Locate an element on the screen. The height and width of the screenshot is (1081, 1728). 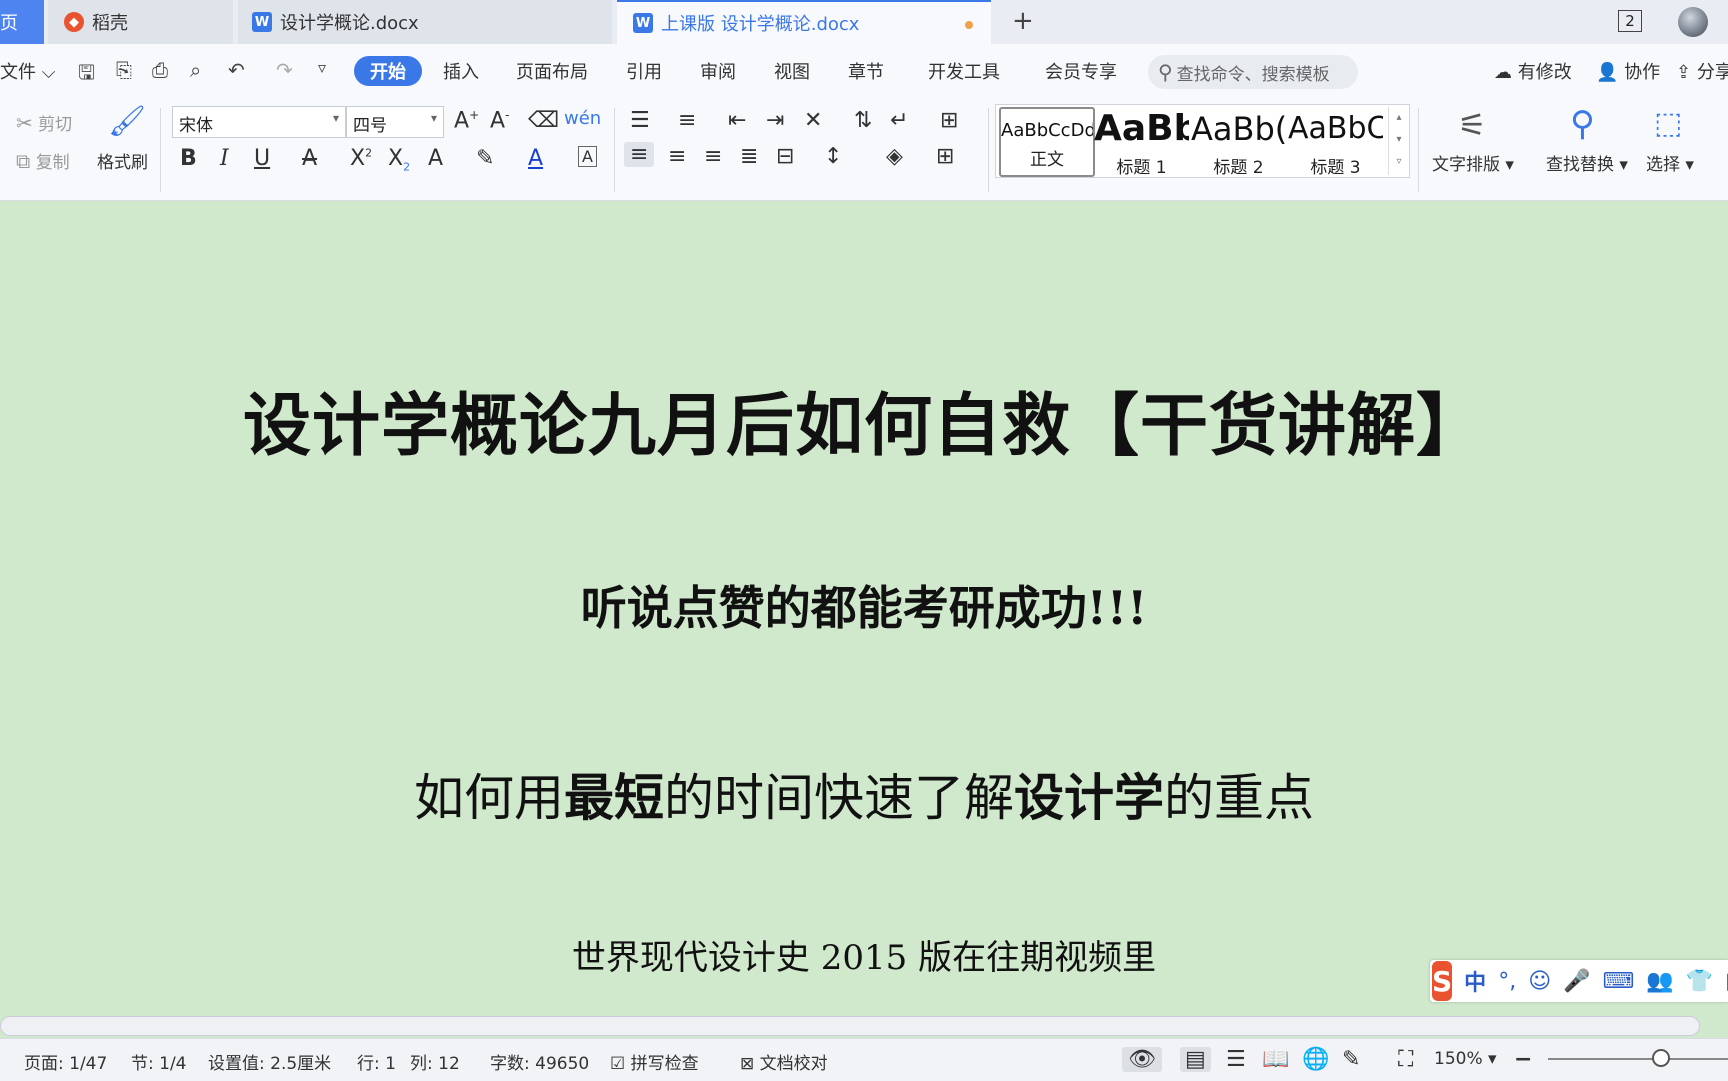
font-size-select: 四号 ▾ is located at coordinates (395, 122).